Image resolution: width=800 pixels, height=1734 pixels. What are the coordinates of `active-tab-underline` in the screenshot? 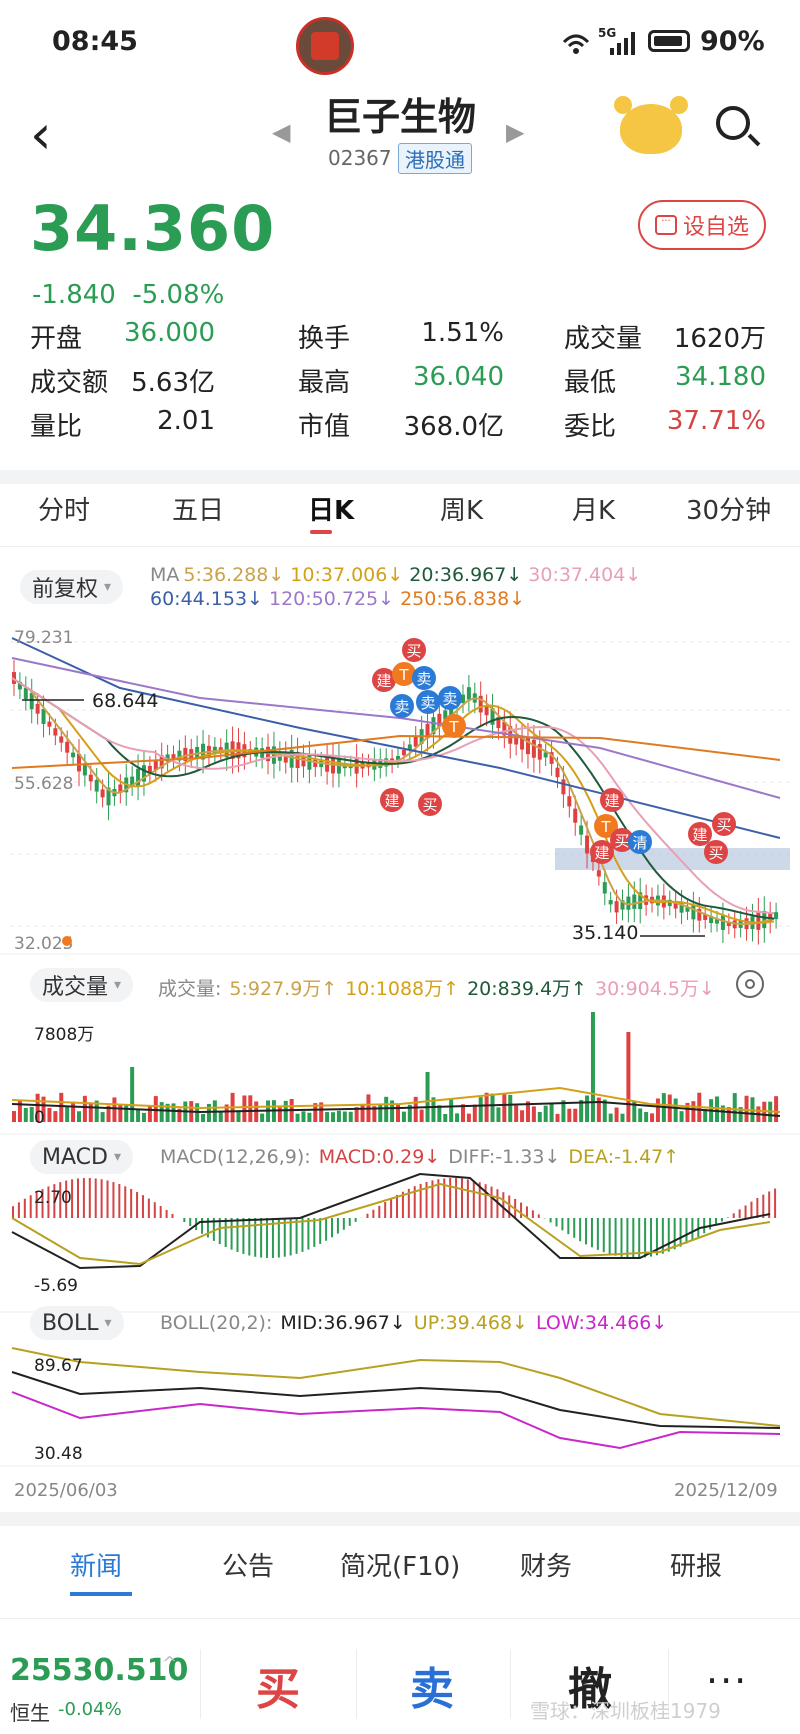 It's located at (101, 1594).